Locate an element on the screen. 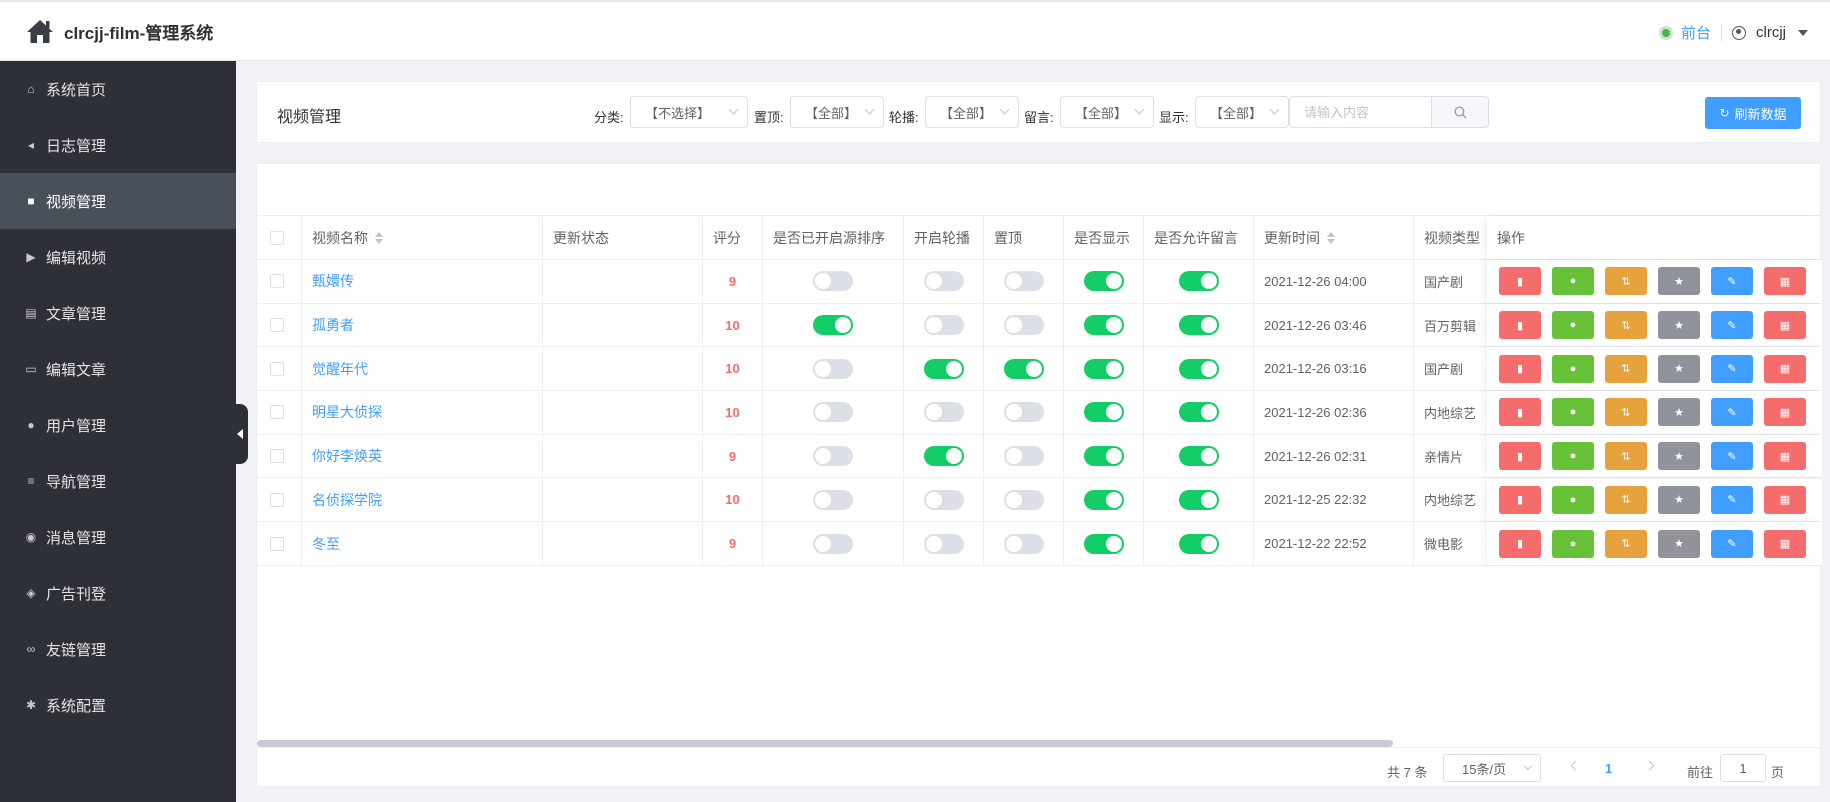 This screenshot has height=802, width=1830. sidebar-item-ads: ◈ 广告刊登 is located at coordinates (118, 593).